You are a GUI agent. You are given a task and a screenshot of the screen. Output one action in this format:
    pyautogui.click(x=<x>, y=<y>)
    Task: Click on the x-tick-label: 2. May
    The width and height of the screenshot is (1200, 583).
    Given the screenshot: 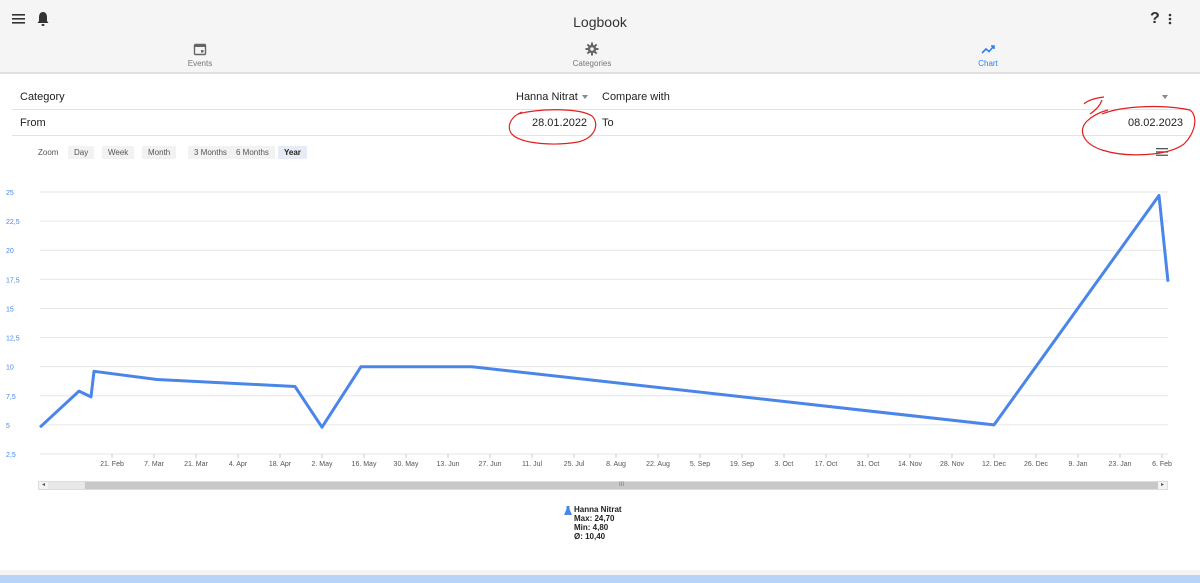 What is the action you would take?
    pyautogui.click(x=322, y=464)
    